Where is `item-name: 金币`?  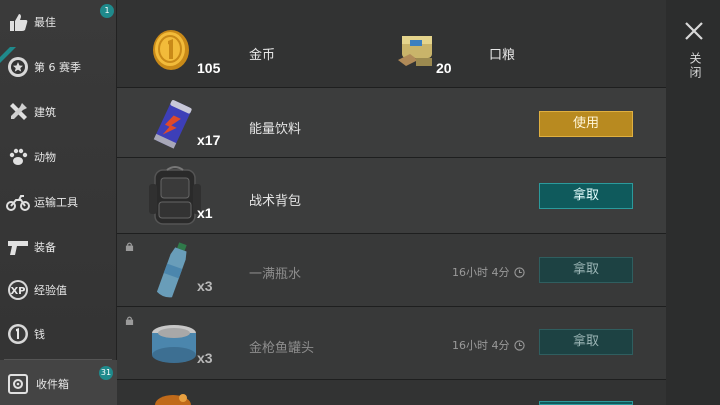
item-name: 金币 is located at coordinates (262, 55).